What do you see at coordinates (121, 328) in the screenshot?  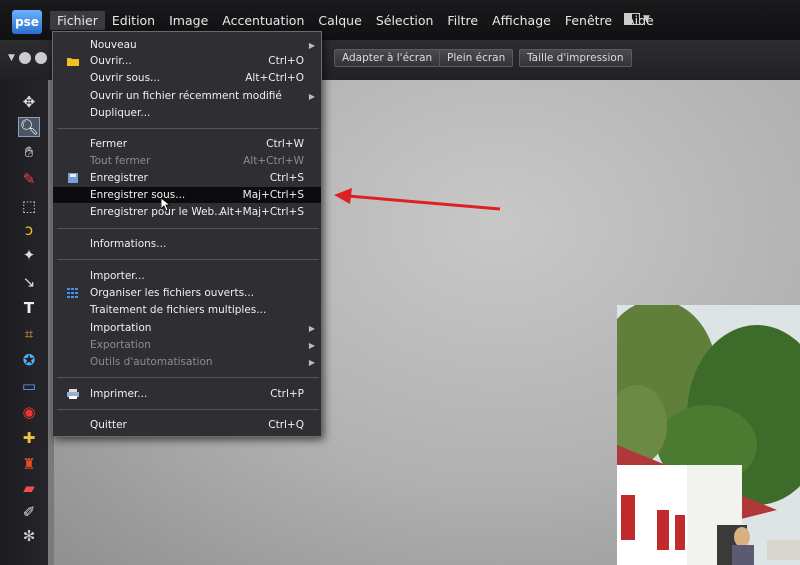 I see `menu-item-label: Importation` at bounding box center [121, 328].